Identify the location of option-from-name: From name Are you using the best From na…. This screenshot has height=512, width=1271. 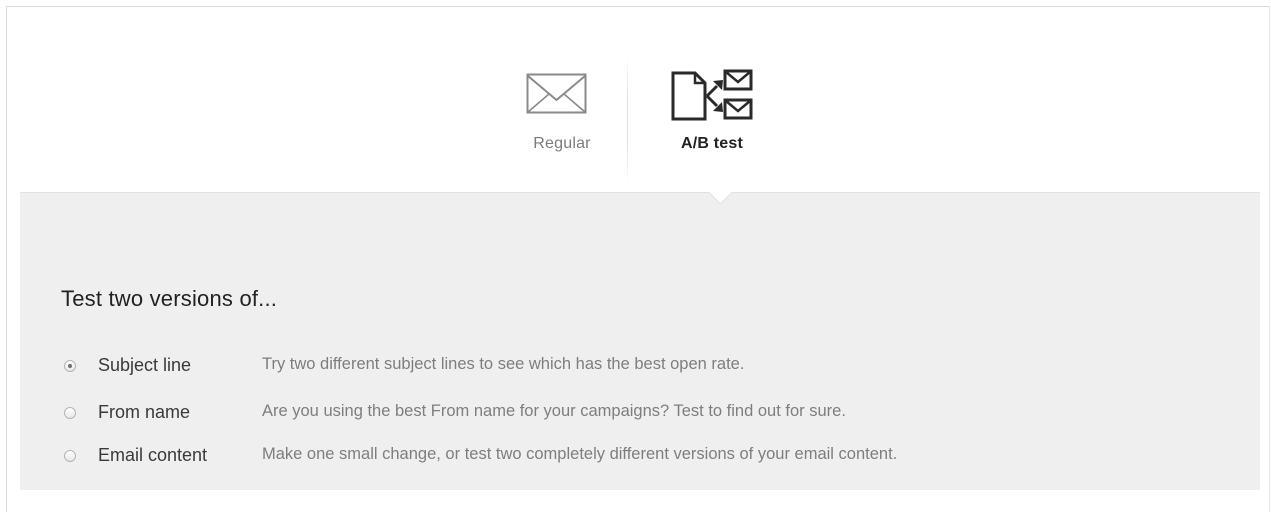
(639, 414).